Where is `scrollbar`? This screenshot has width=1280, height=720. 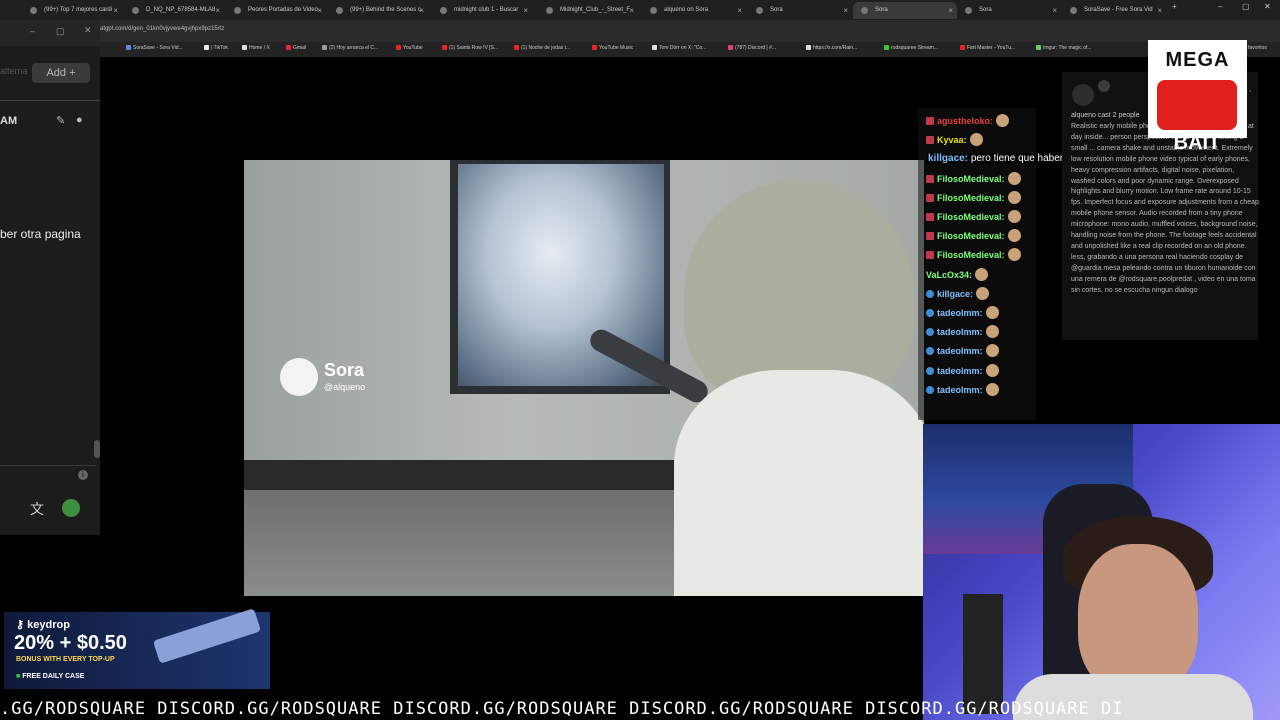 scrollbar is located at coordinates (97, 449).